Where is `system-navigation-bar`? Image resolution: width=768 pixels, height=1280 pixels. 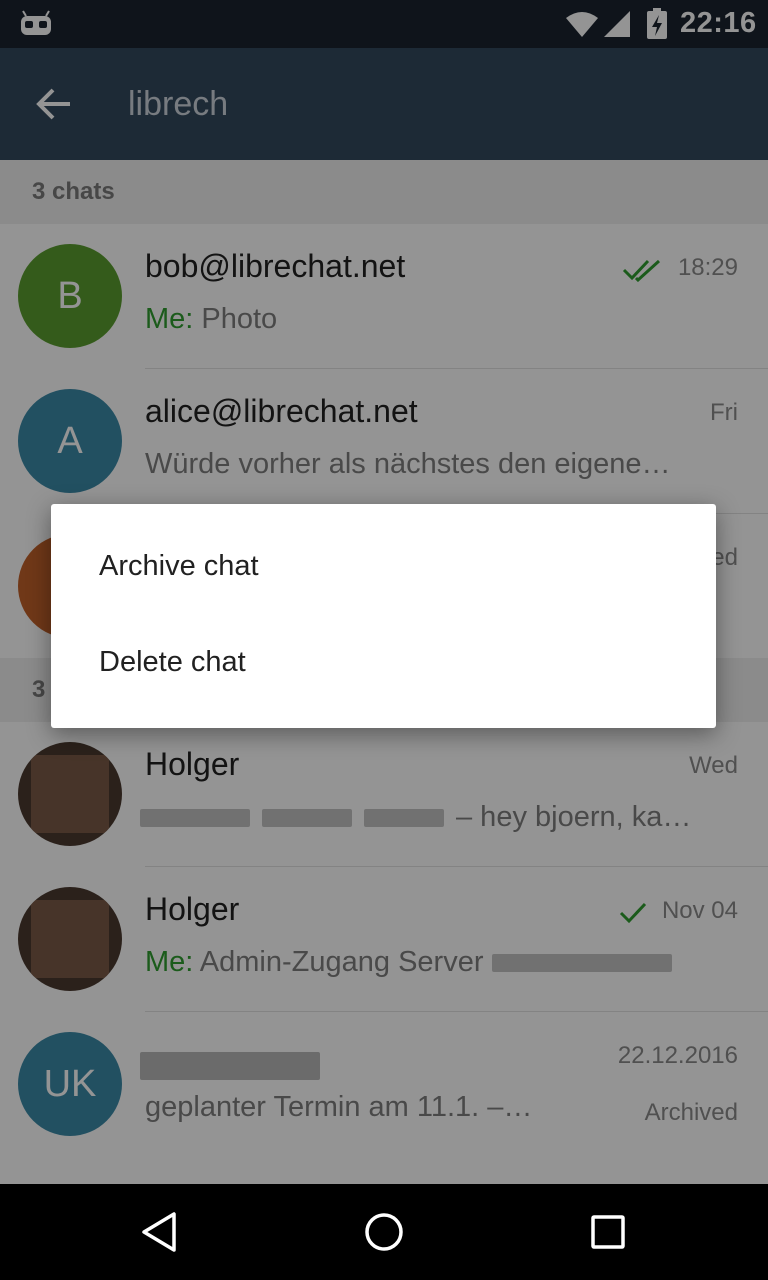 system-navigation-bar is located at coordinates (384, 1232).